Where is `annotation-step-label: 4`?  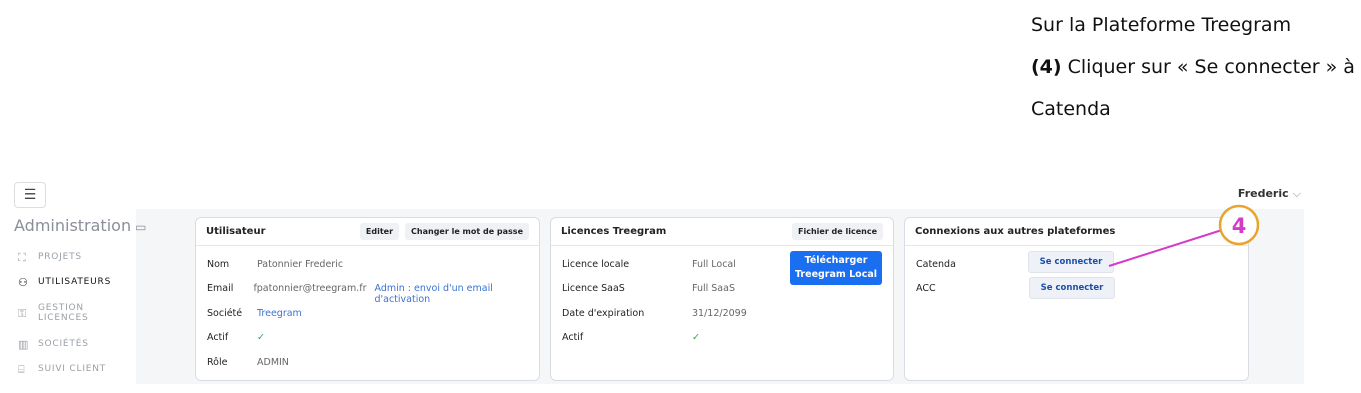
annotation-step-label: 4 is located at coordinates (1239, 226).